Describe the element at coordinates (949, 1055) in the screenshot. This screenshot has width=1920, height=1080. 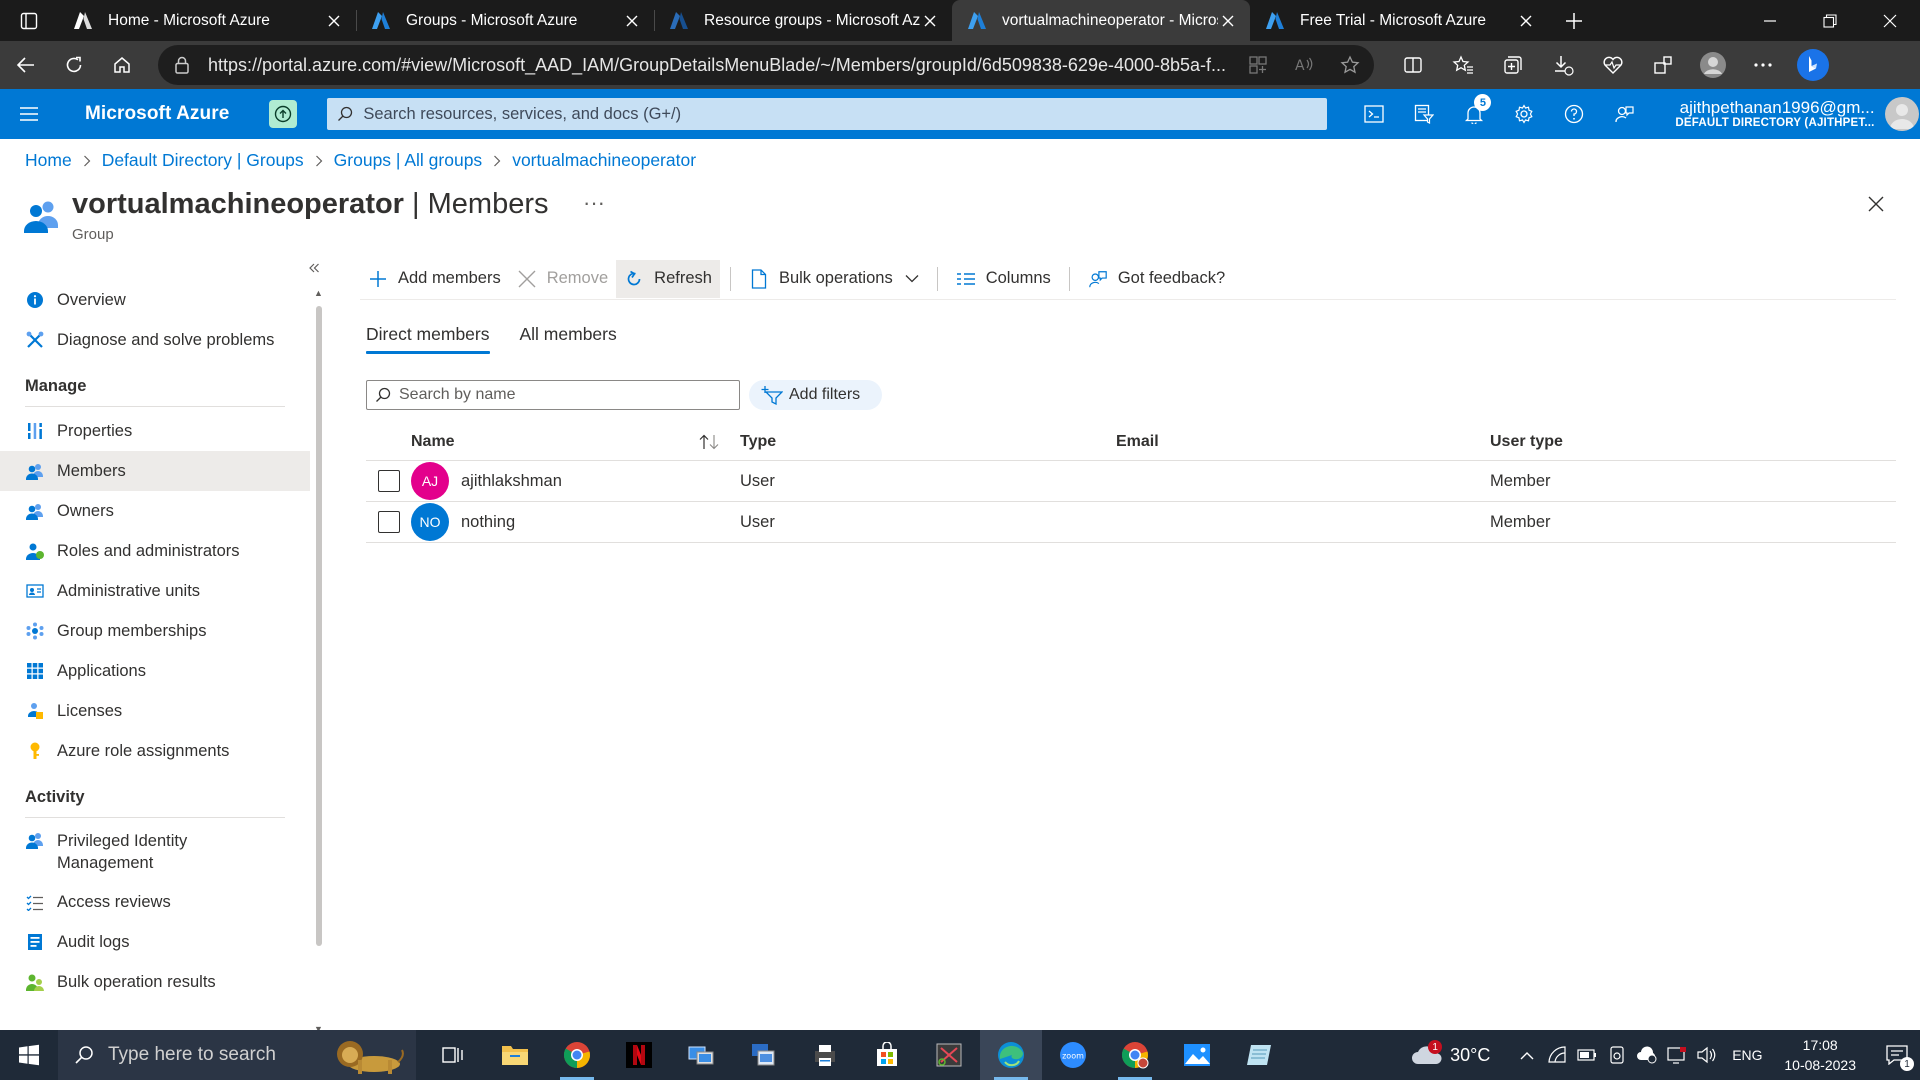
I see `snipping-tool-button` at that location.